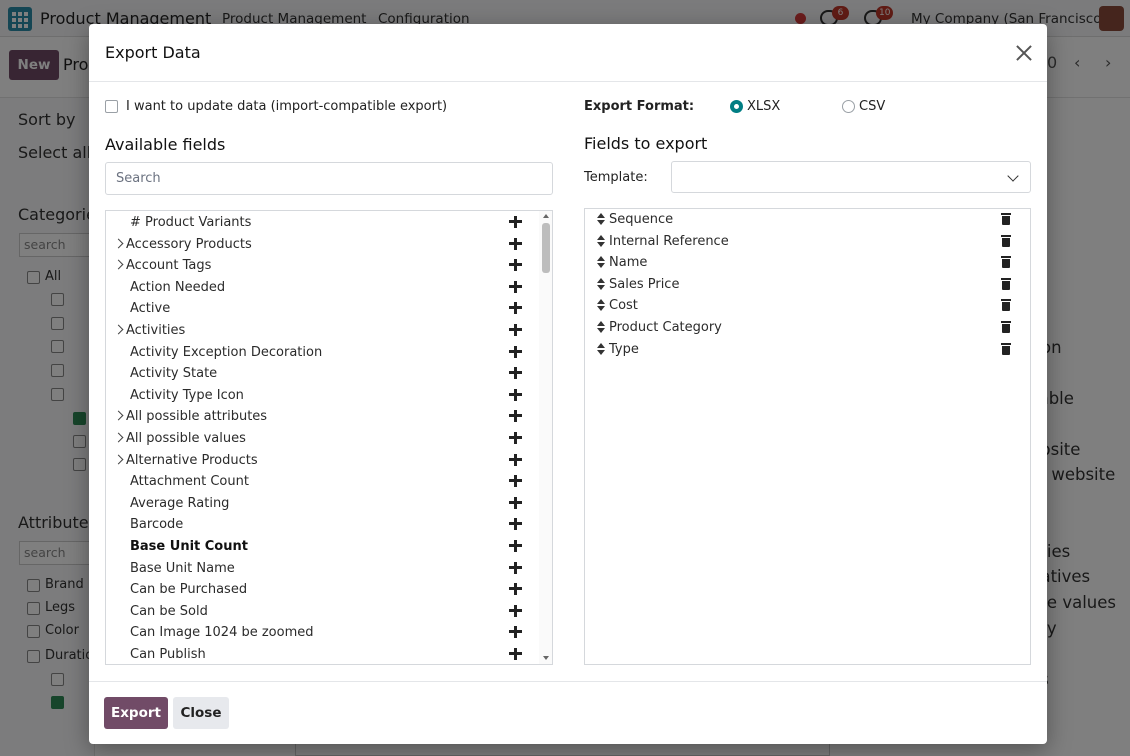  Describe the element at coordinates (322, 288) in the screenshot. I see `available-field-row: Action Needed` at that location.